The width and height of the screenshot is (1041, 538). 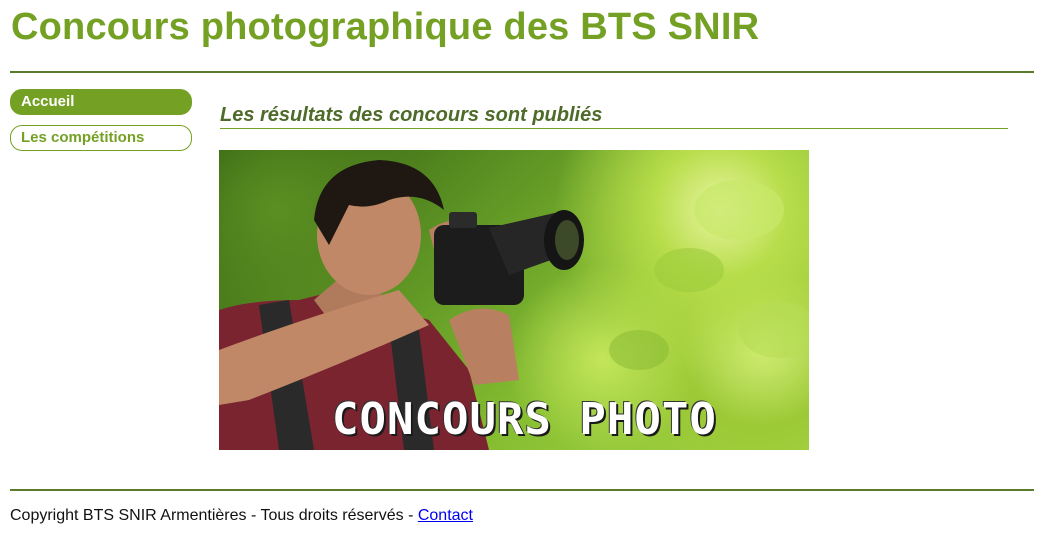 What do you see at coordinates (385, 27) in the screenshot?
I see `site-title: Concours photographique des BTS SNIR` at bounding box center [385, 27].